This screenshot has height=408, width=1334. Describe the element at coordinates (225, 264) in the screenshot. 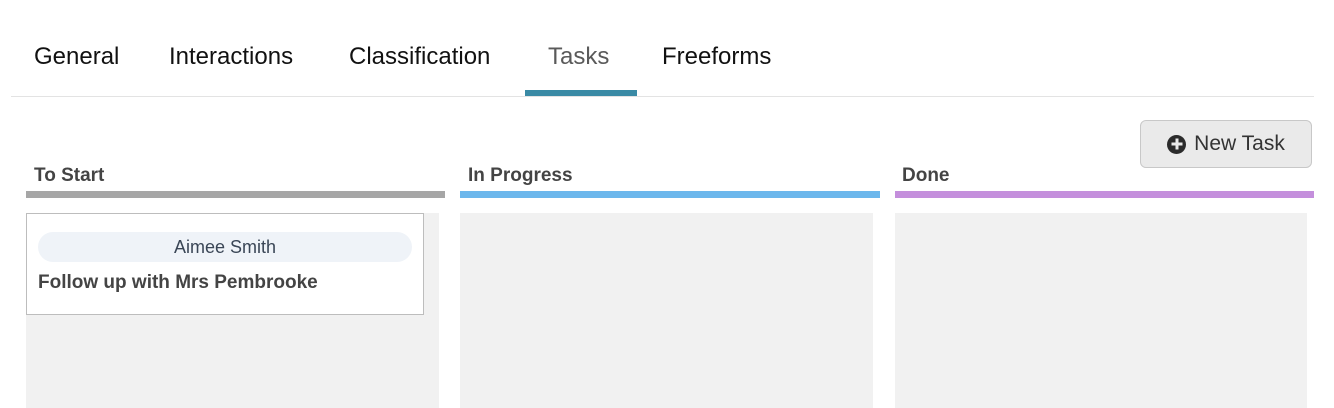

I see `task-card: Aimee Smith Follow up with Mrs Pembrooke` at that location.